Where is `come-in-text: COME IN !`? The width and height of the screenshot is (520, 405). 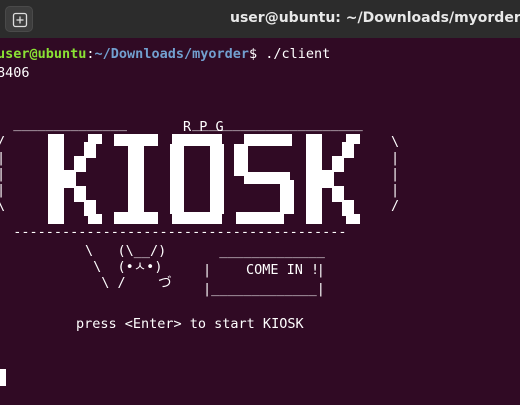 come-in-text: COME IN ! is located at coordinates (283, 270).